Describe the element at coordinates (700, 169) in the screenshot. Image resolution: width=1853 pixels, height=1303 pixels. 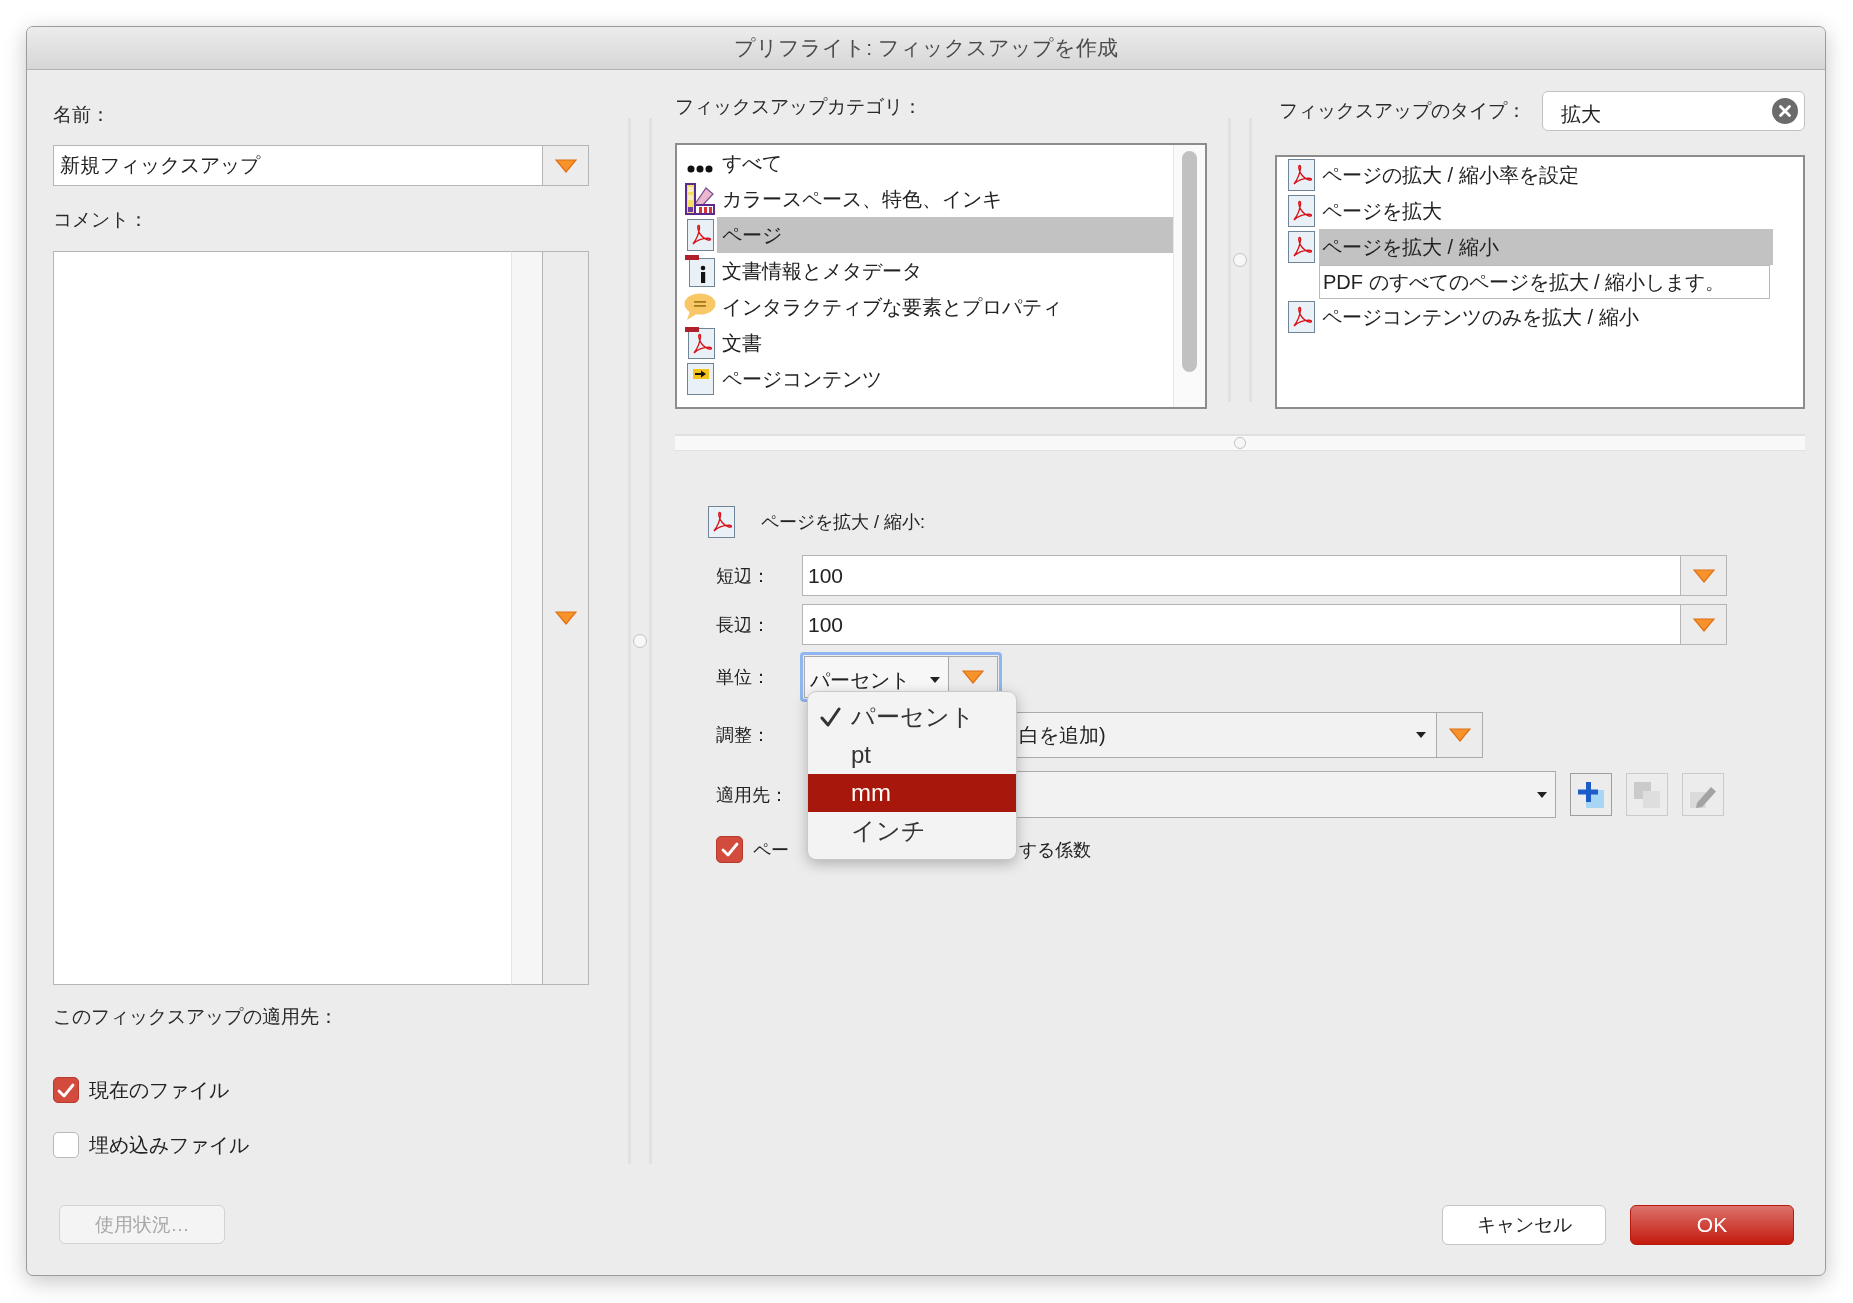
I see `dots-icon` at that location.